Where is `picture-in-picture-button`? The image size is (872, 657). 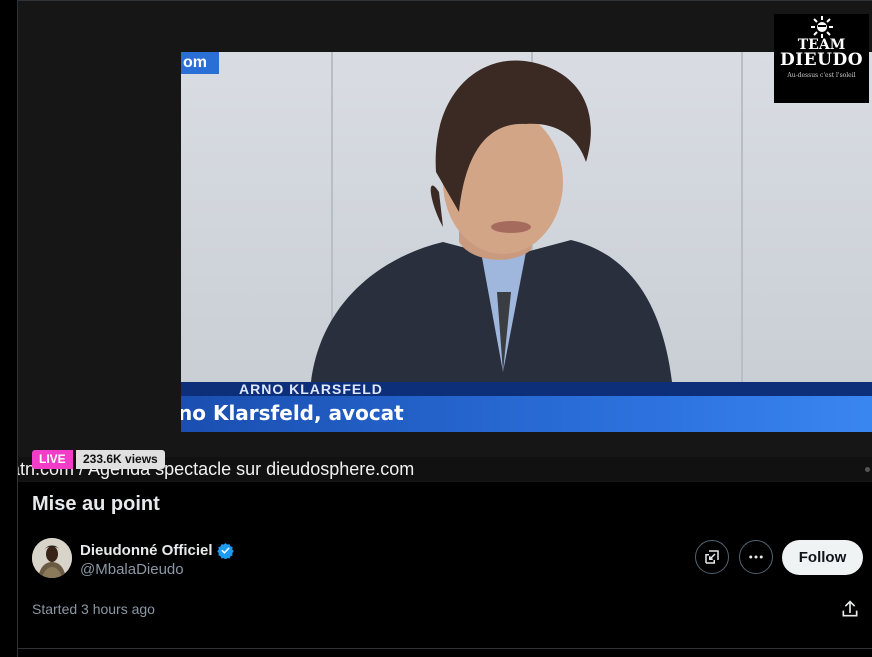
picture-in-picture-button is located at coordinates (712, 557).